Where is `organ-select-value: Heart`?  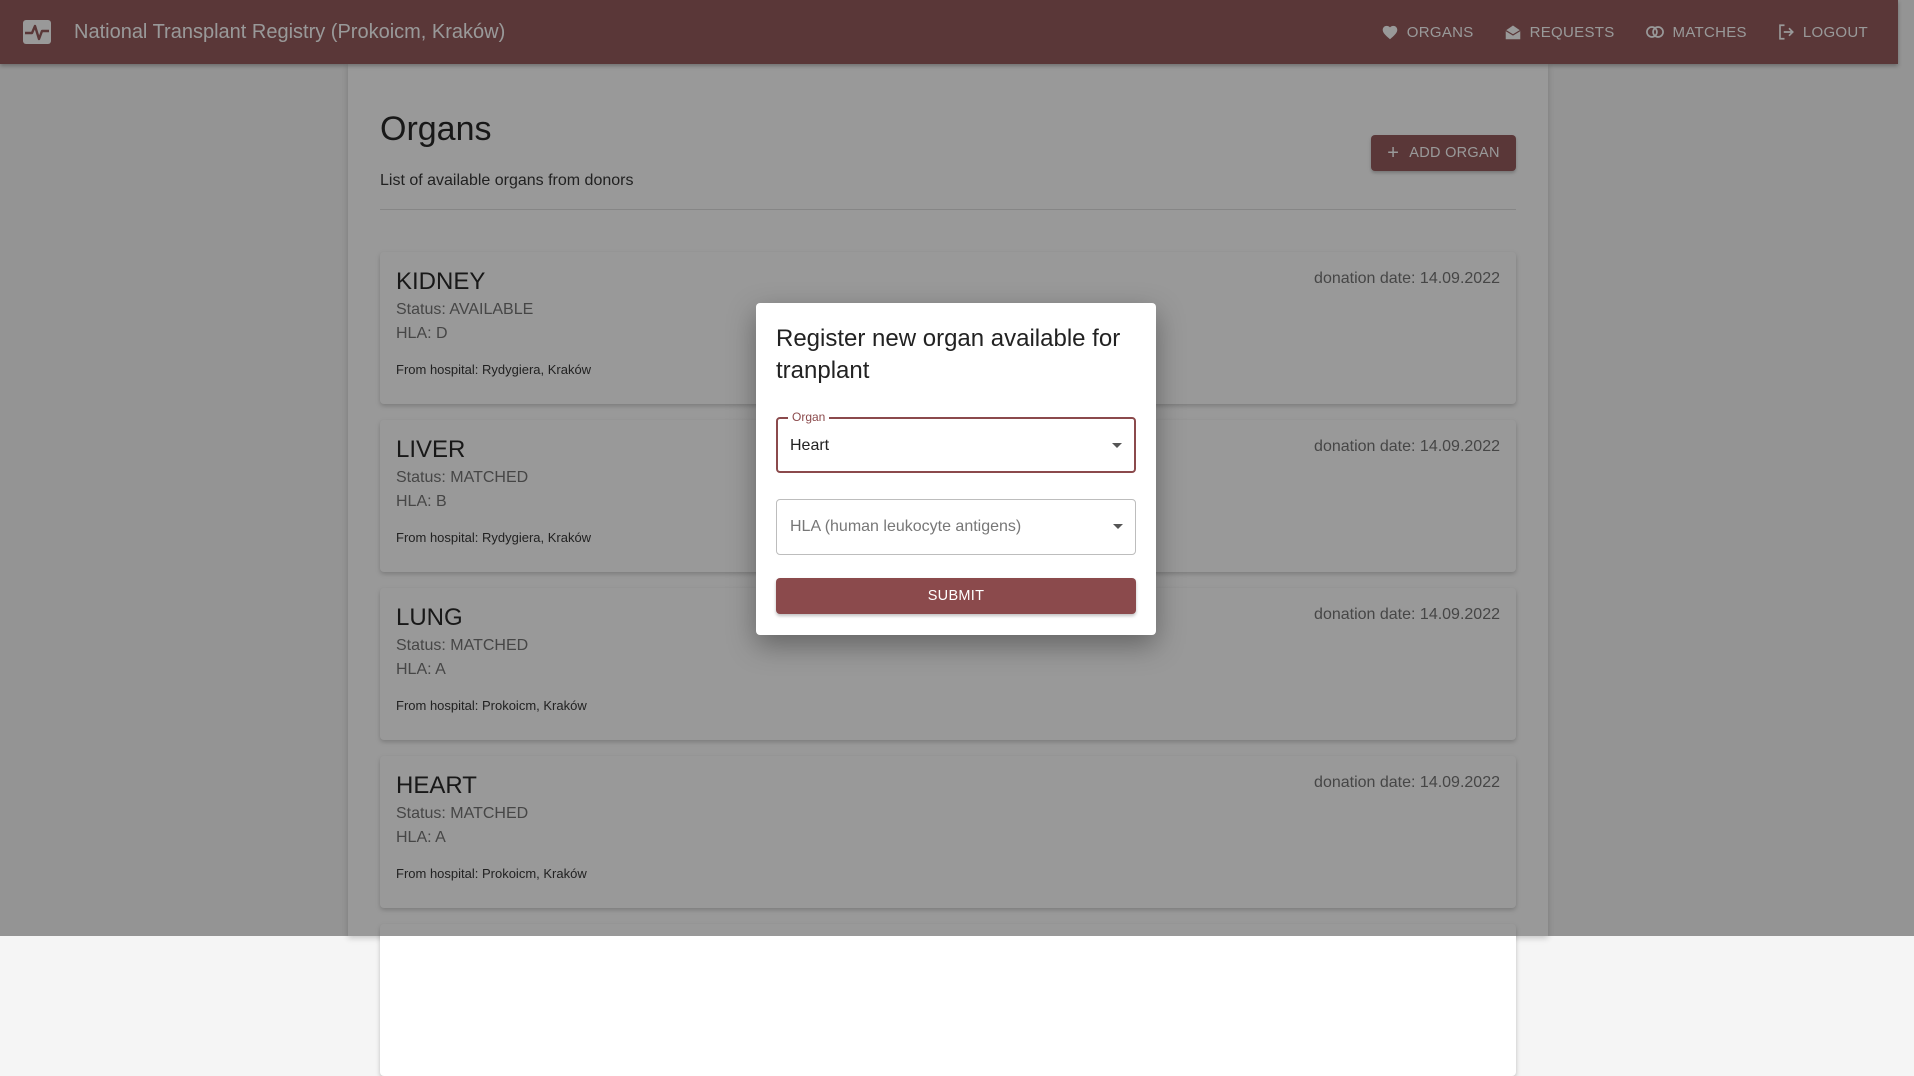
organ-select-value: Heart is located at coordinates (810, 445).